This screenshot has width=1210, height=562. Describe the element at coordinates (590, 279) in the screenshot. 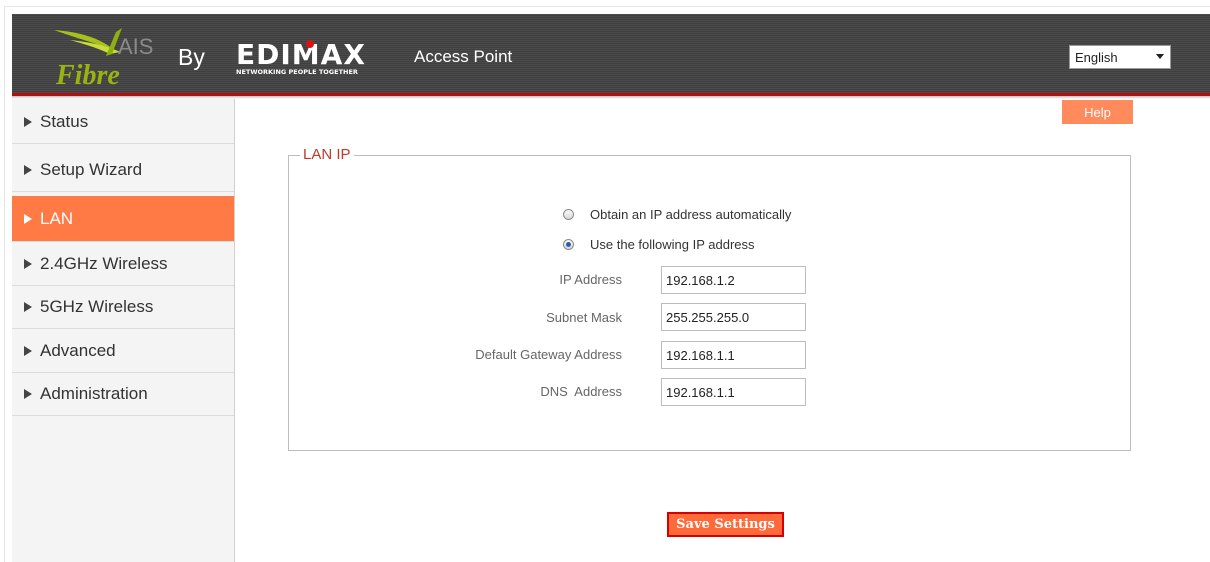

I see `ip-address-label: IP Address` at that location.